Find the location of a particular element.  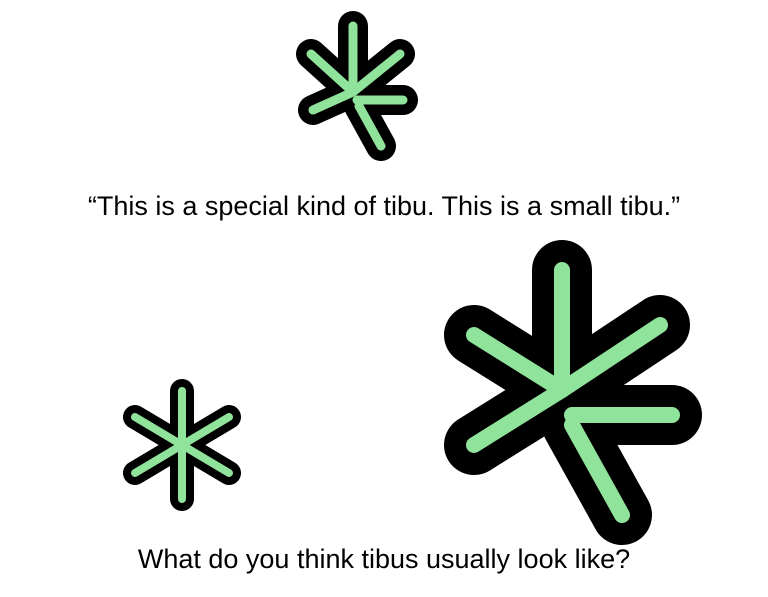

small-tibu-figure is located at coordinates (357, 86).